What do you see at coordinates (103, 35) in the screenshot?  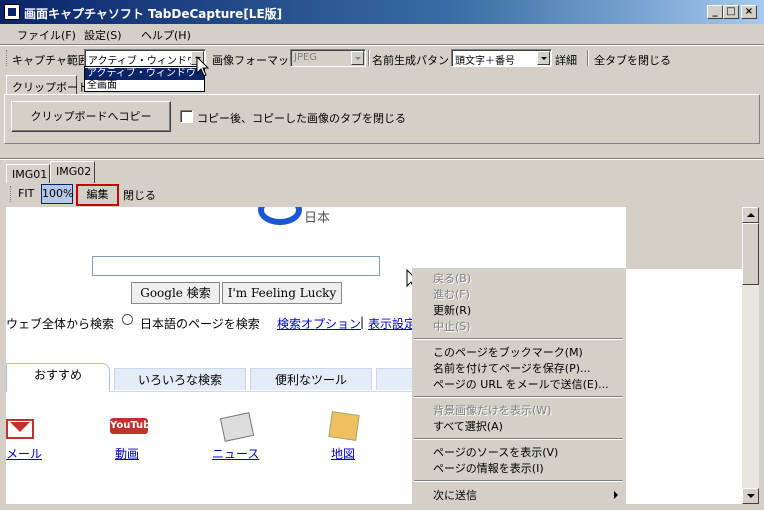 I see `menu-settings: 設定(S)` at bounding box center [103, 35].